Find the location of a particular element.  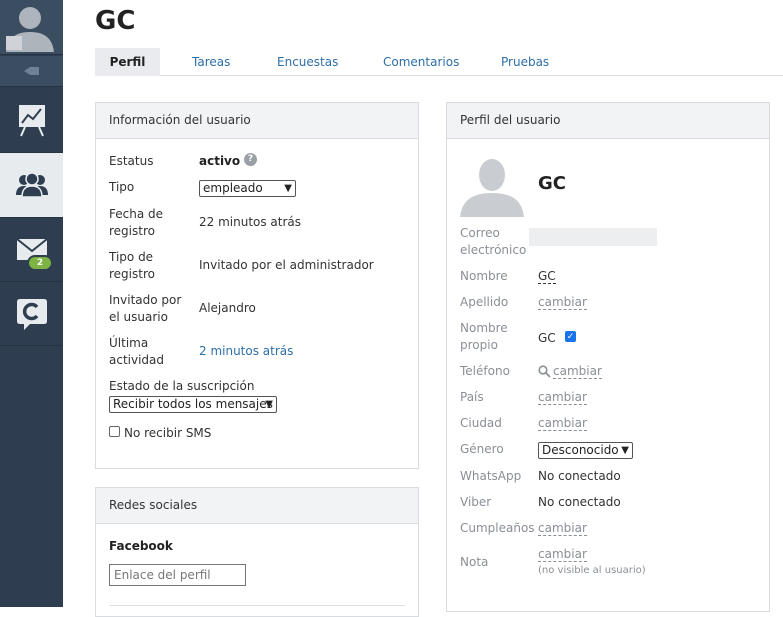

chat-c-logo-icon is located at coordinates (31, 314).